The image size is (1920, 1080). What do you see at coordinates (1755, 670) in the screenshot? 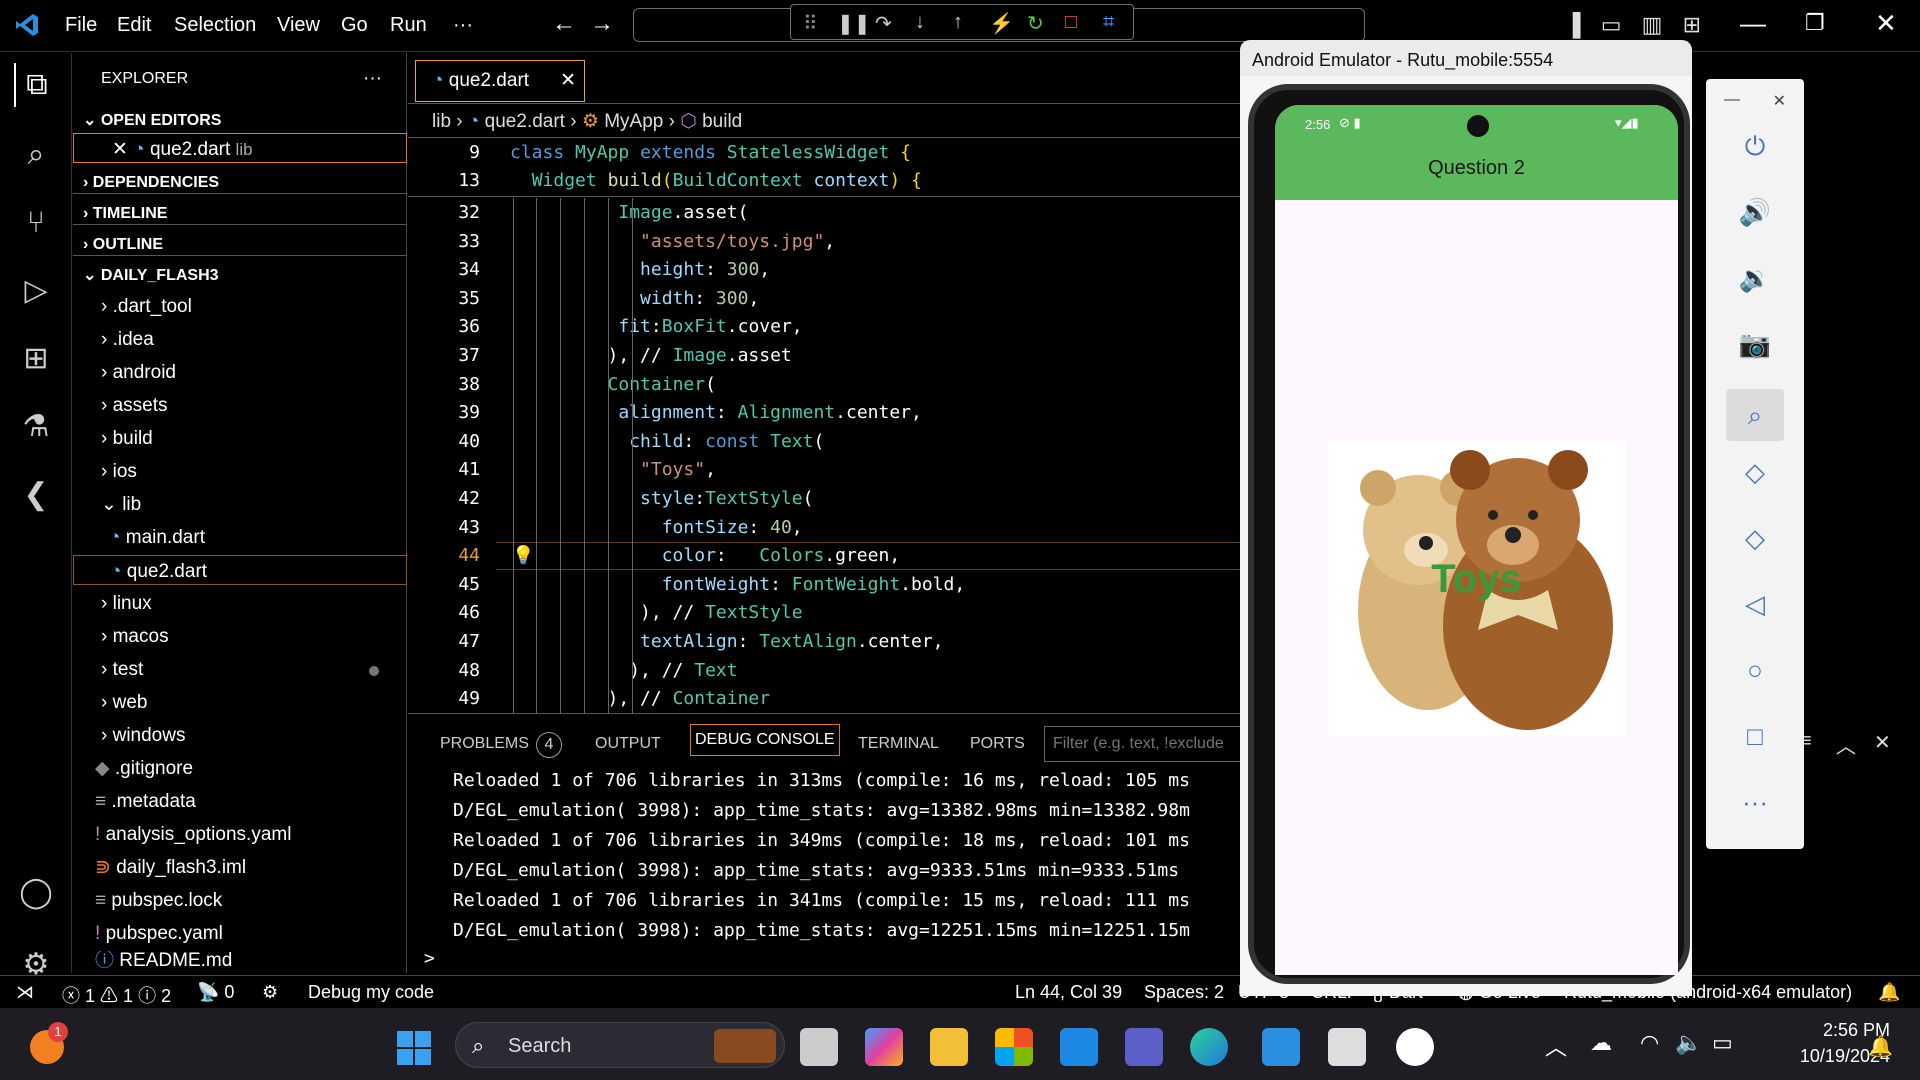
I see `home-nav-icon: ○` at bounding box center [1755, 670].